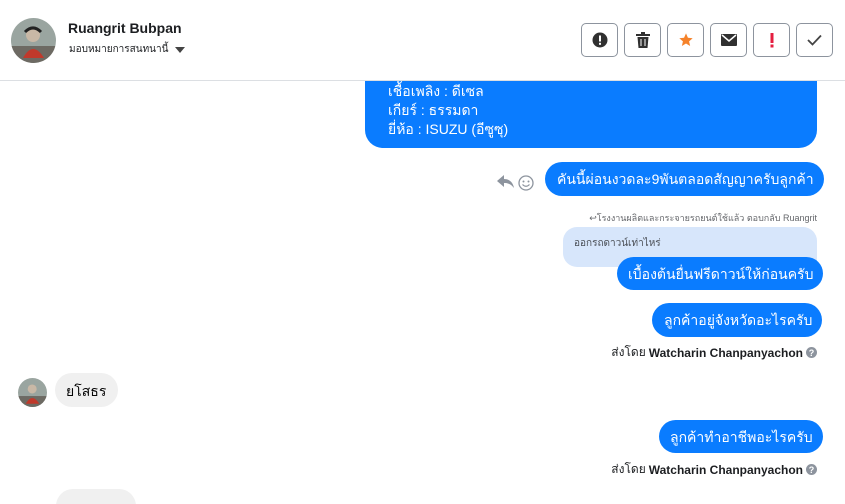 The height and width of the screenshot is (504, 845). I want to click on message-actions, so click(515, 183).